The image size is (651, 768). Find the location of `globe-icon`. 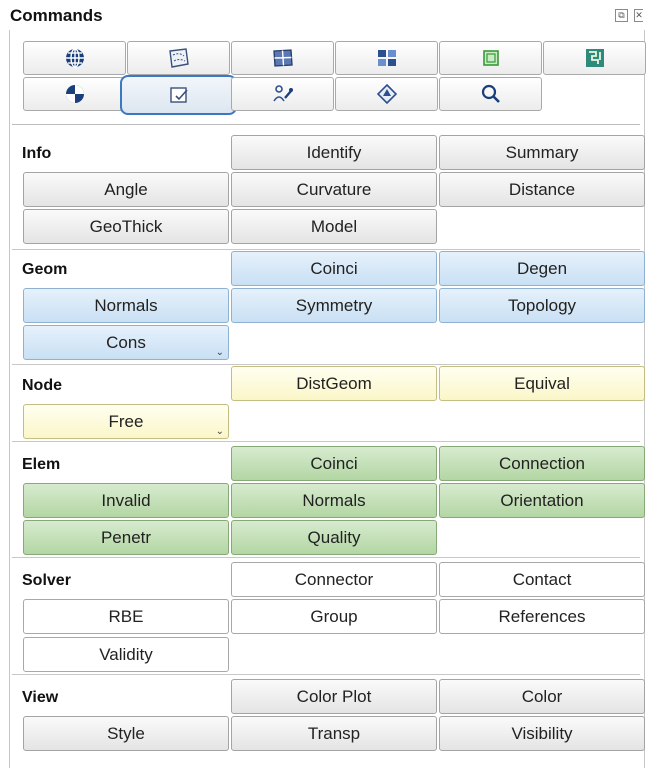

globe-icon is located at coordinates (74, 58).